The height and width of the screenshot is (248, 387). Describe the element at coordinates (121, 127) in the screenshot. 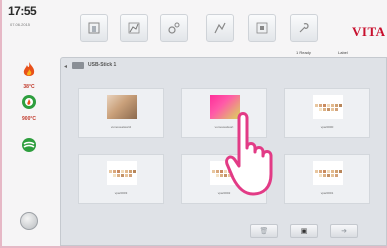

I see `file-name: vumoveatwort2` at that location.